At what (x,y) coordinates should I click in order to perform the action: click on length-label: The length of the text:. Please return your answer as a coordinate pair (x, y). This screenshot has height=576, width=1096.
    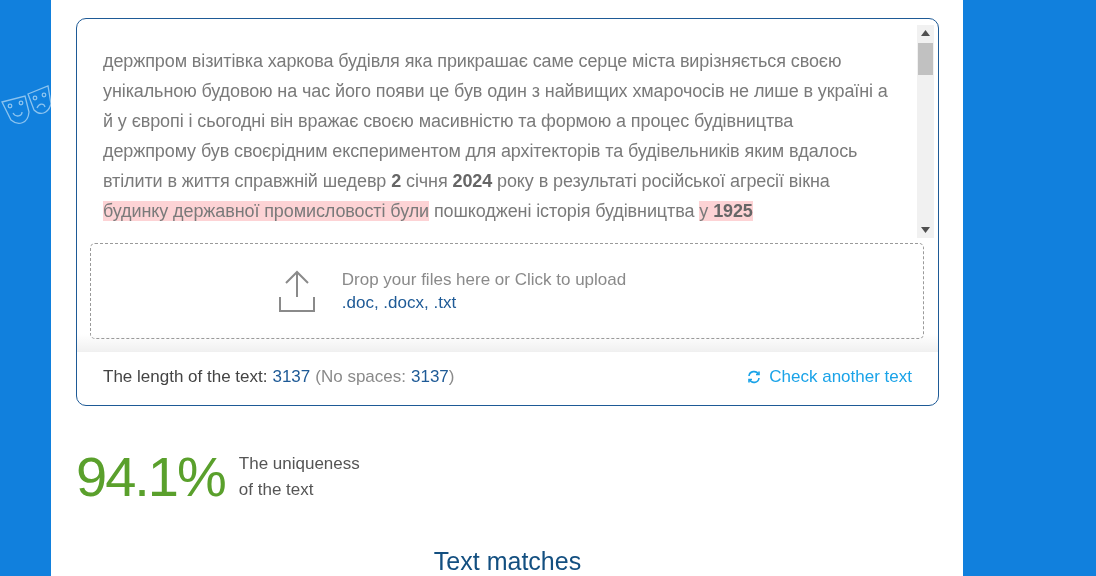
    Looking at the image, I should click on (185, 376).